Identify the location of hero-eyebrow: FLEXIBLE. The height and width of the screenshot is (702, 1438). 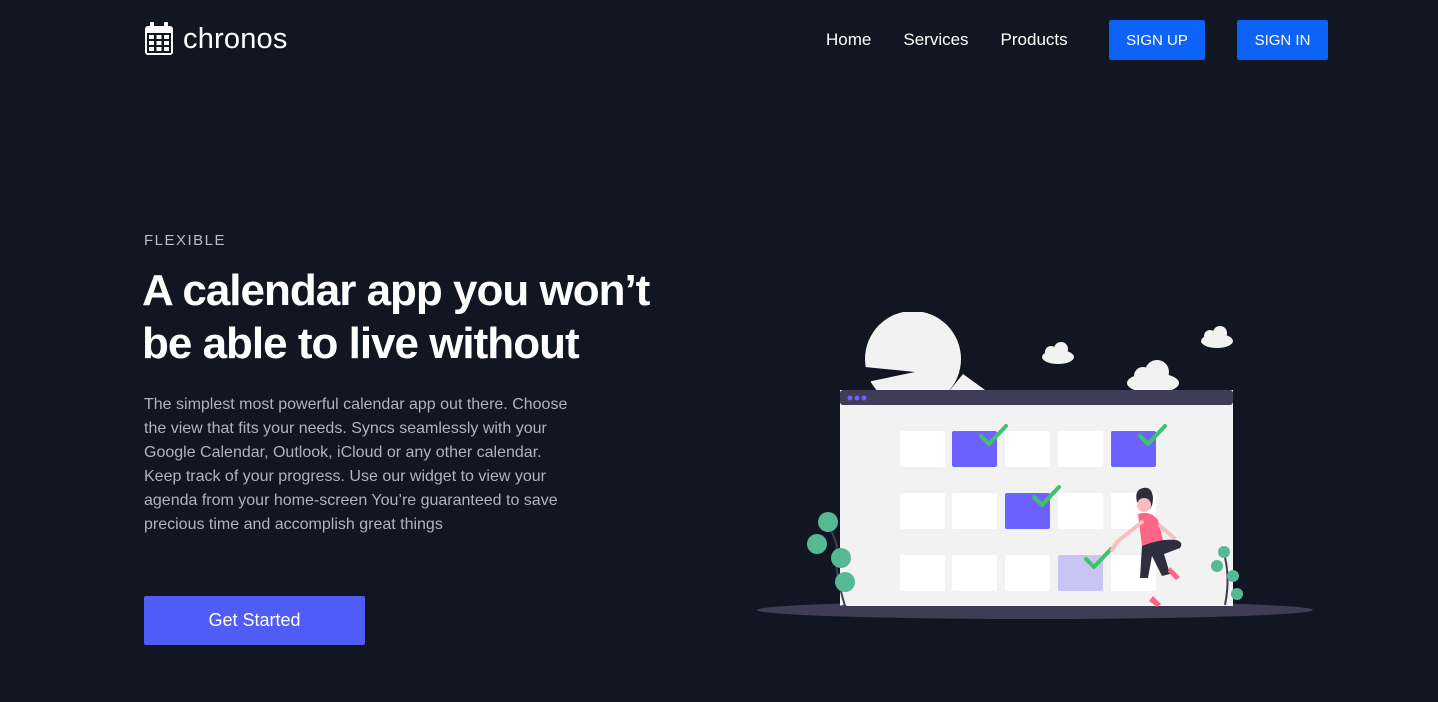
(185, 240).